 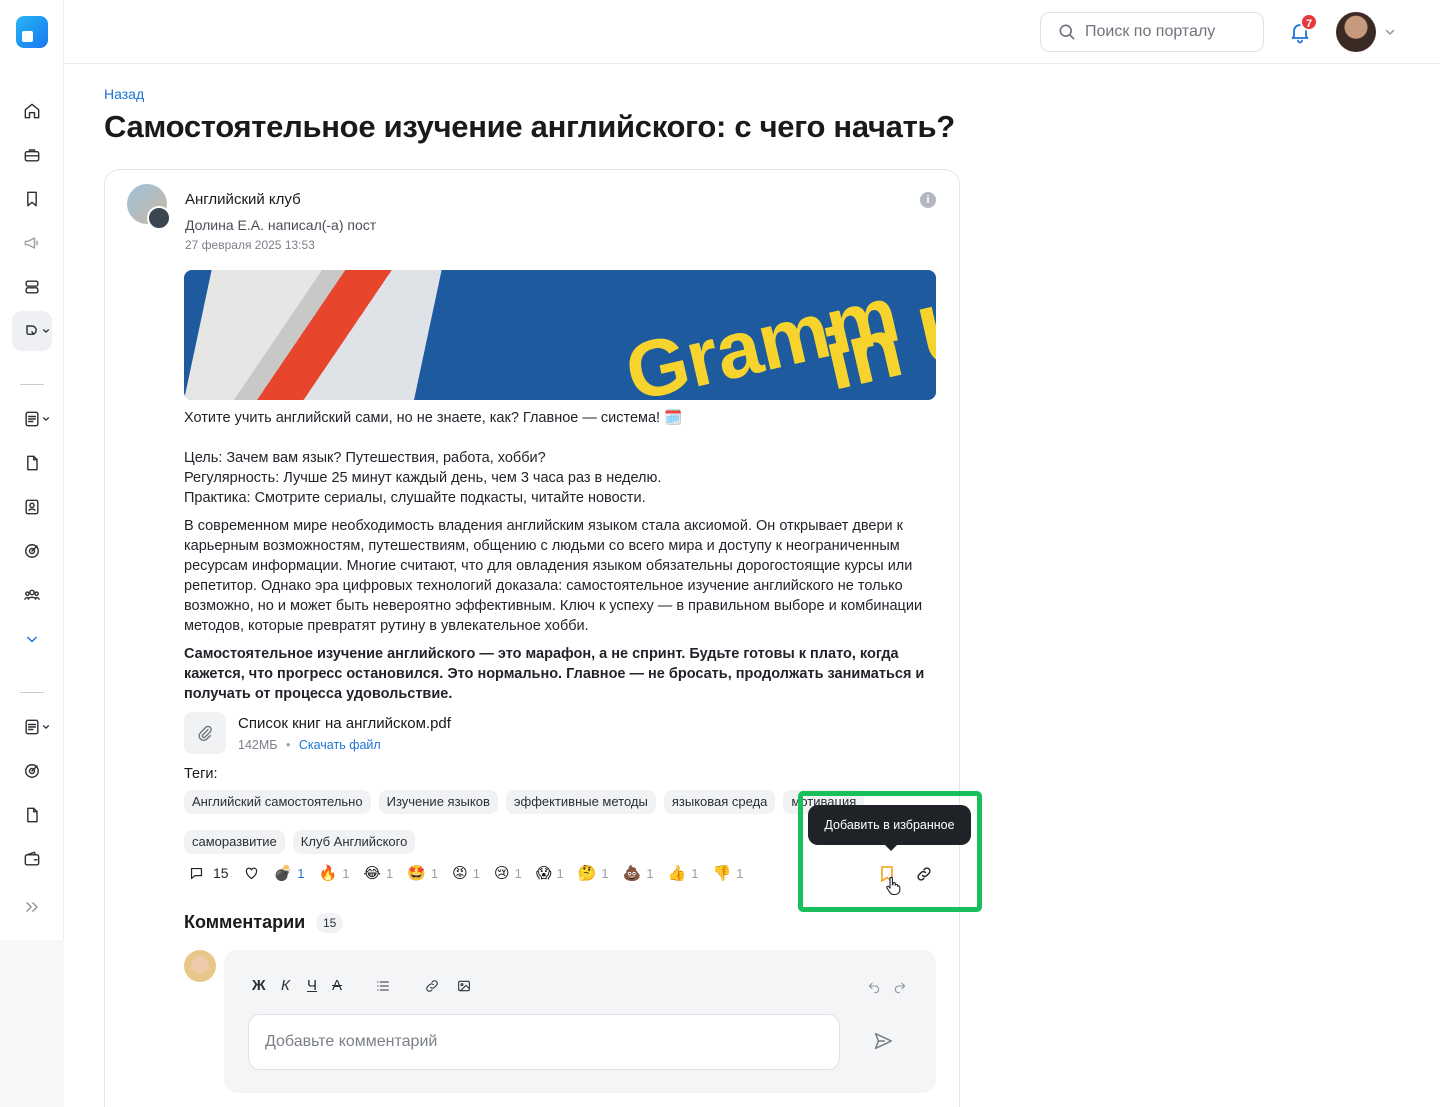 What do you see at coordinates (928, 200) in the screenshot?
I see `info-icon: i` at bounding box center [928, 200].